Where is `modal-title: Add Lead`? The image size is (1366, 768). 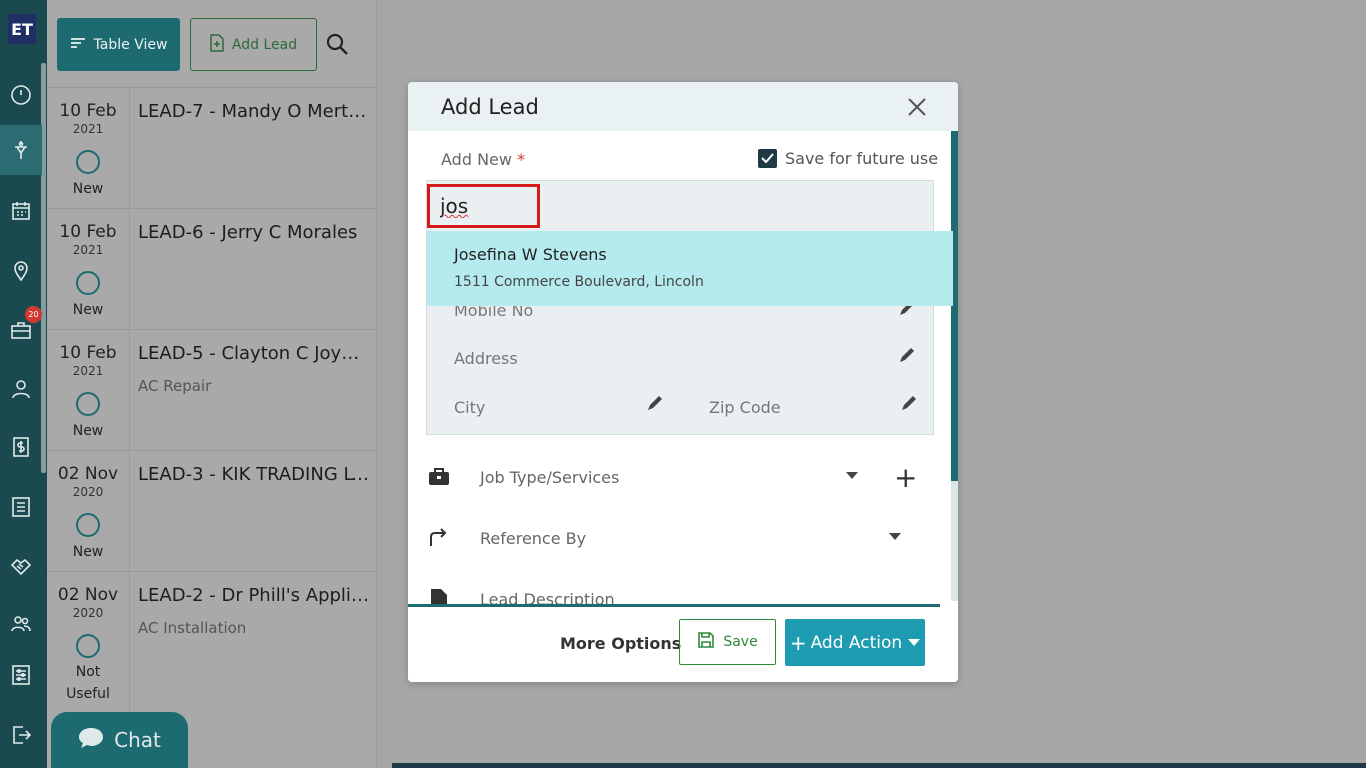
modal-title: Add Lead is located at coordinates (490, 107).